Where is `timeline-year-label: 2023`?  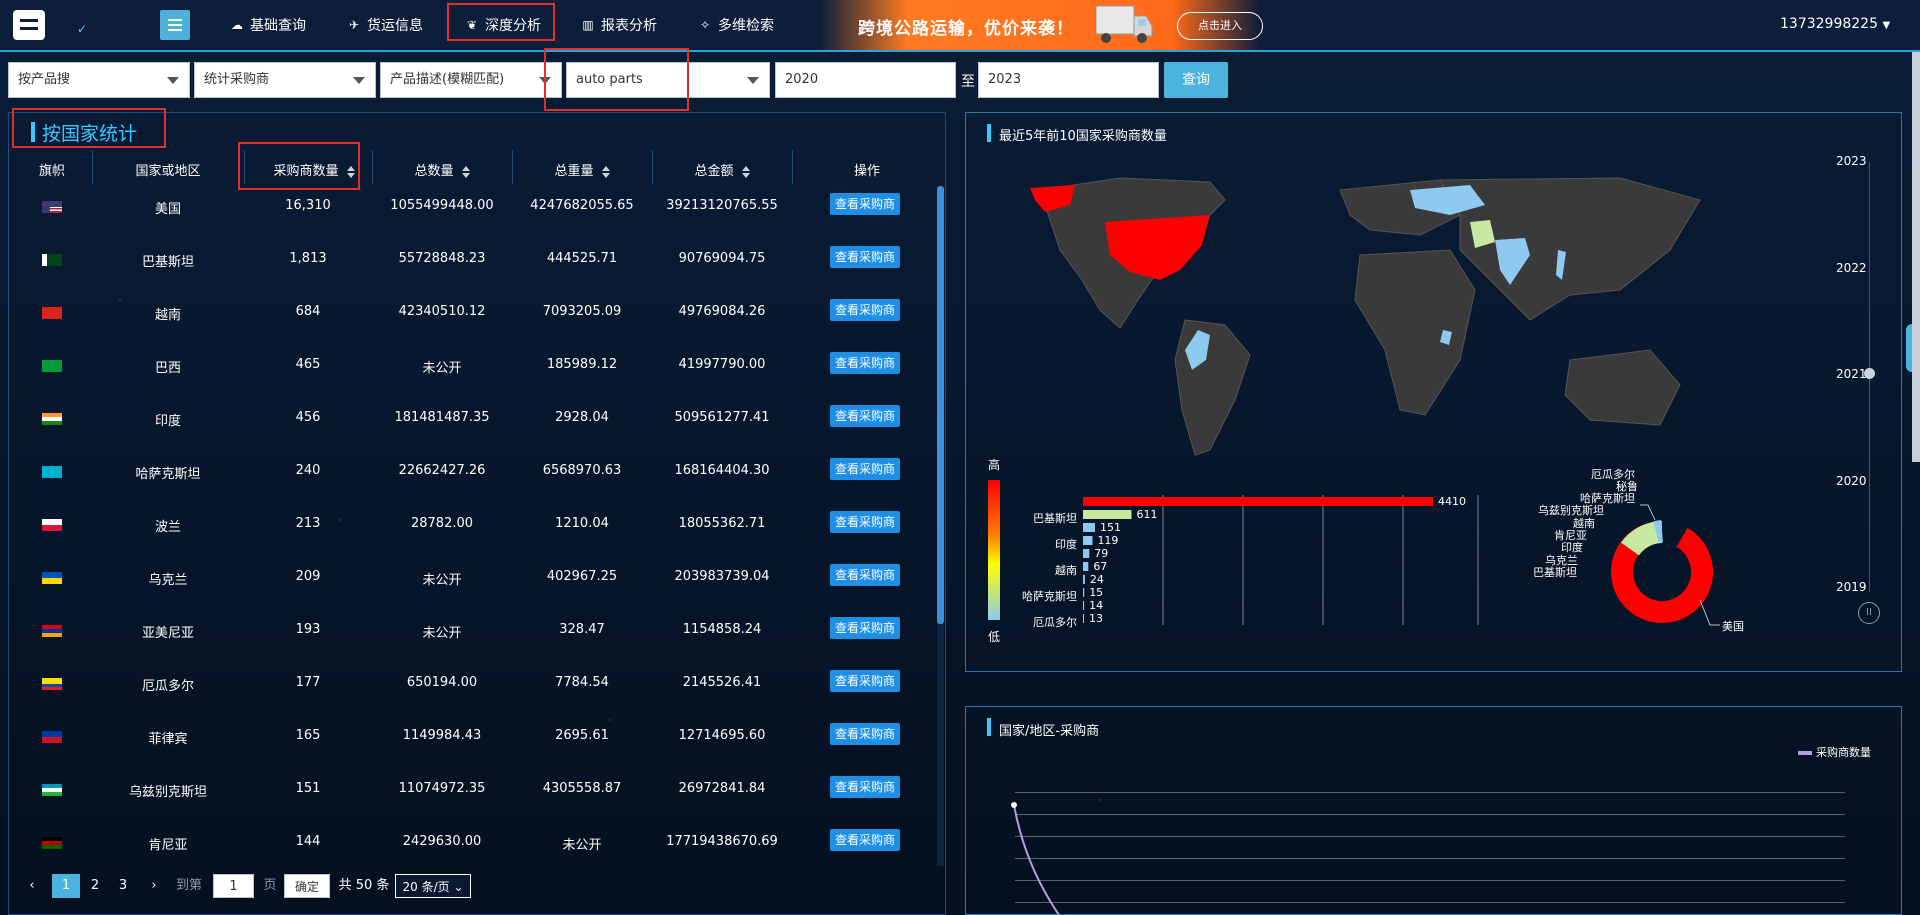 timeline-year-label: 2023 is located at coordinates (1851, 161).